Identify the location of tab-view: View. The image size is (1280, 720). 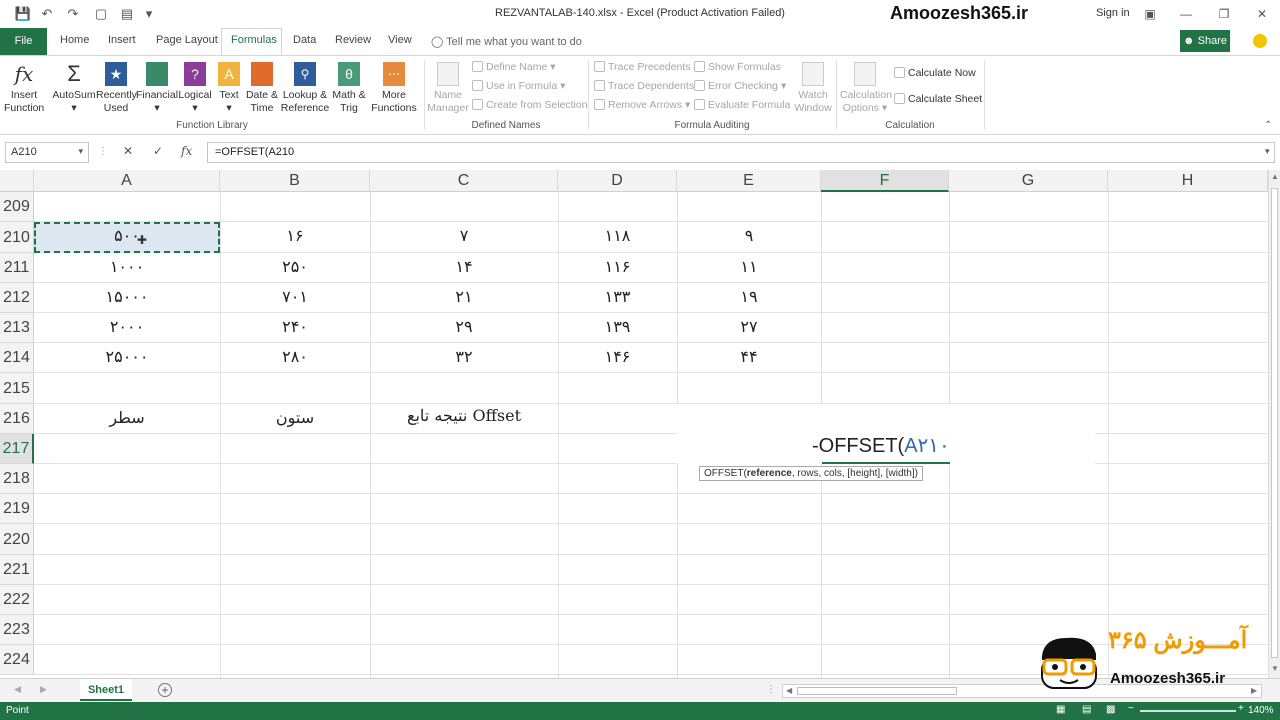
(400, 40).